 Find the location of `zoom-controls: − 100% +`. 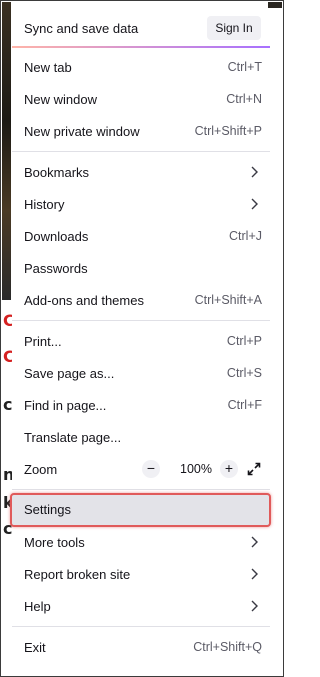

zoom-controls: − 100% + is located at coordinates (202, 469).